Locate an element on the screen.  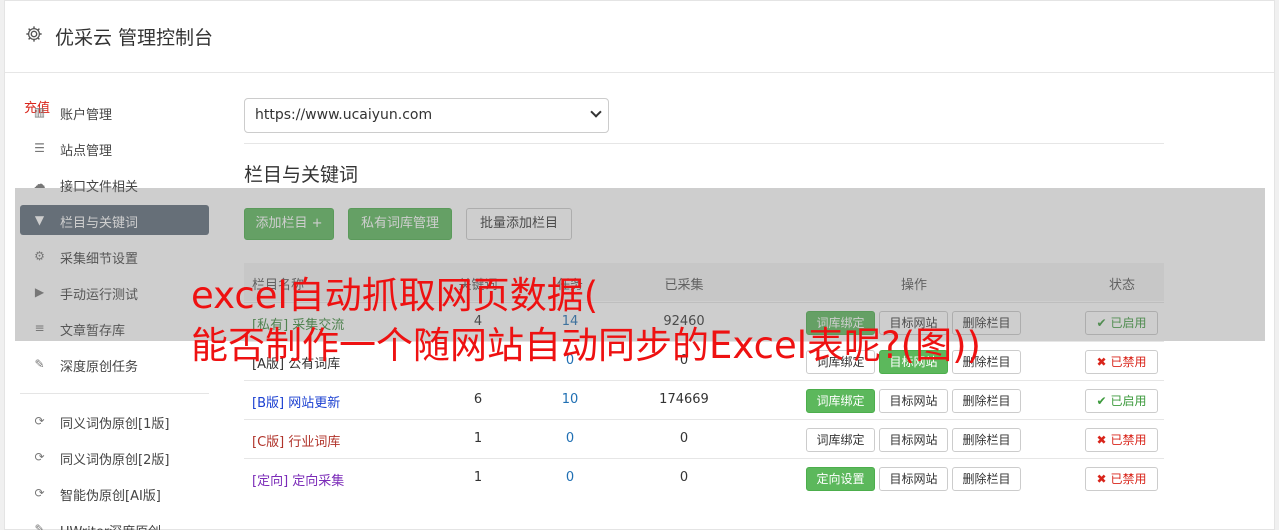
column-name: 定向采集 is located at coordinates (318, 481).